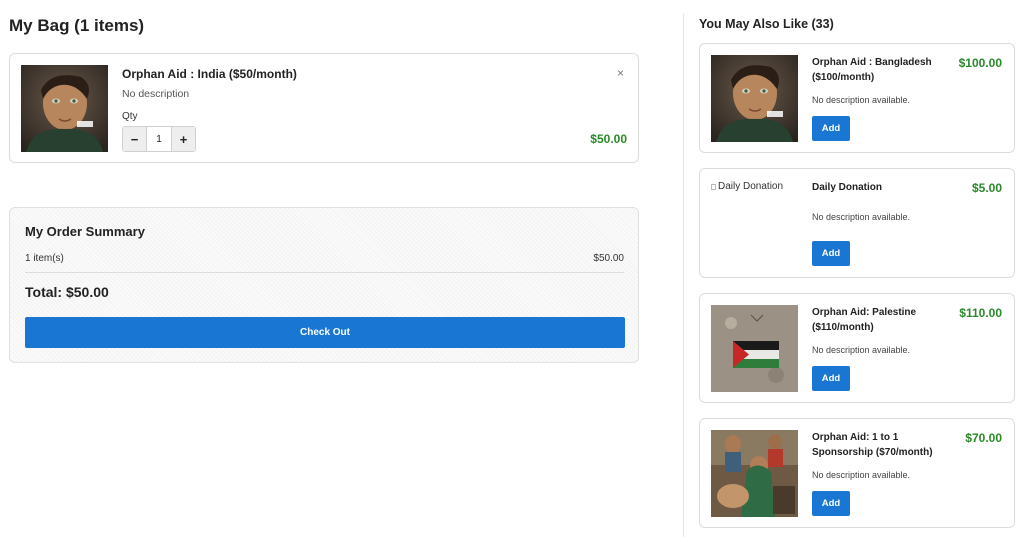 The height and width of the screenshot is (537, 1024). Describe the element at coordinates (608, 258) in the screenshot. I see `subtotal: $50.00` at that location.